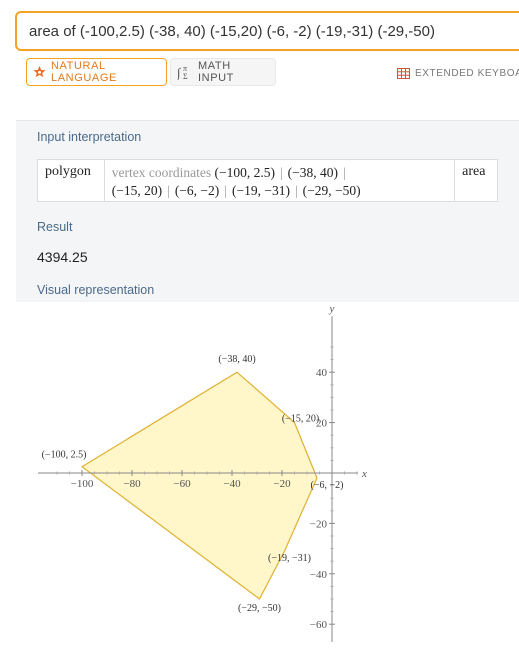 The height and width of the screenshot is (660, 519). What do you see at coordinates (474, 171) in the screenshot?
I see `interp-tail: area` at bounding box center [474, 171].